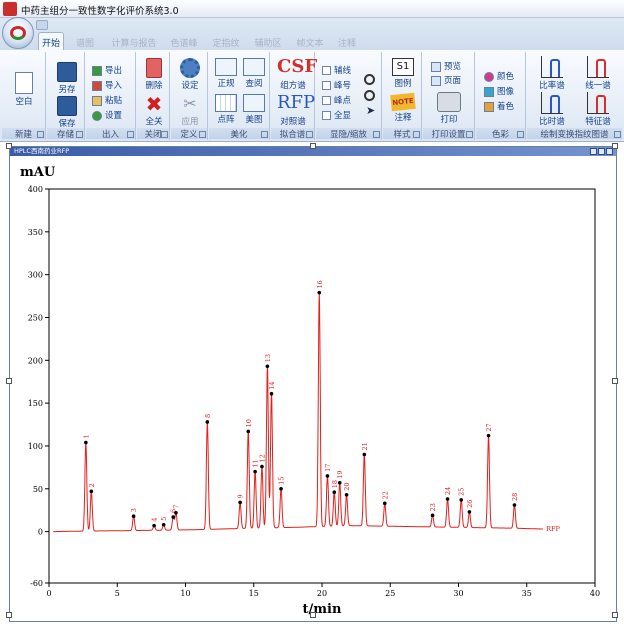 The image size is (624, 624). I want to click on group-launcher-store, so click(79, 134).